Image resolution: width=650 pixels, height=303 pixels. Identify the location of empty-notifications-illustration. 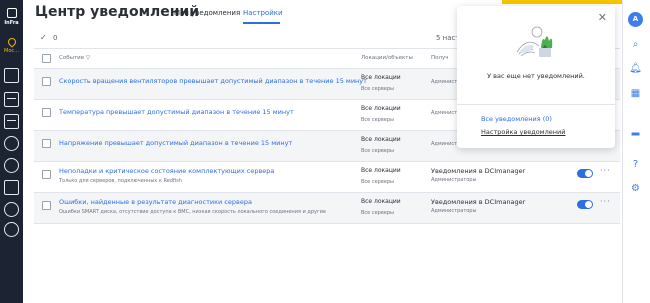
(534, 41).